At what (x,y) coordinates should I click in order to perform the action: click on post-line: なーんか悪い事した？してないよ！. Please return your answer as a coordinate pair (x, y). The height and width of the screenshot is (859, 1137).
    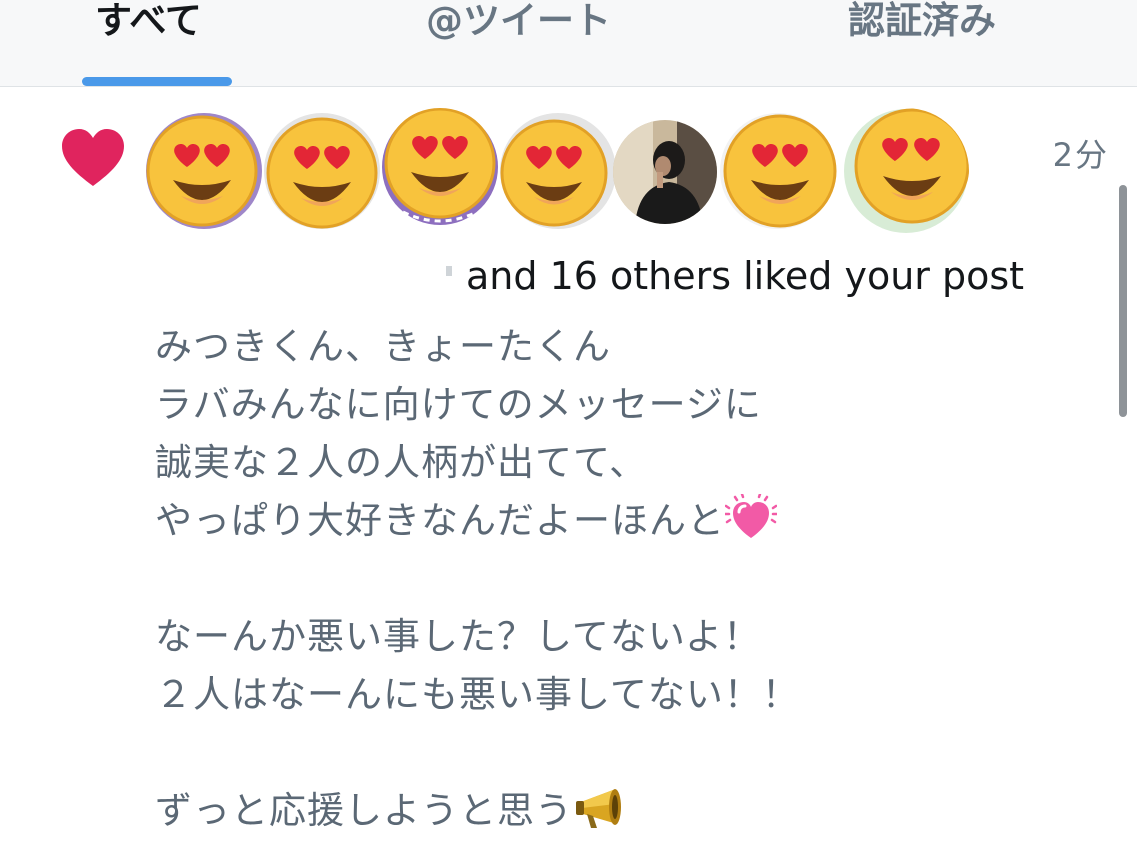
    Looking at the image, I should click on (458, 636).